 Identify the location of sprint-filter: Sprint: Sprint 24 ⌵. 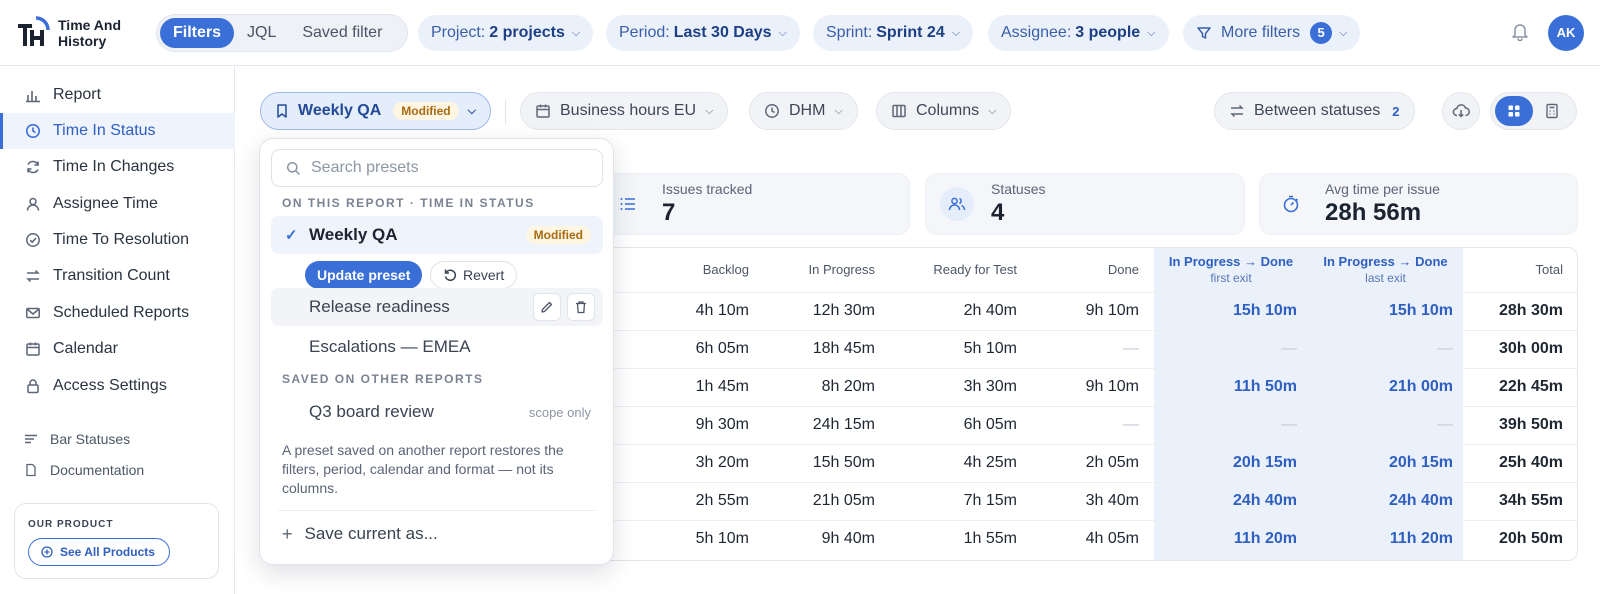
(893, 33).